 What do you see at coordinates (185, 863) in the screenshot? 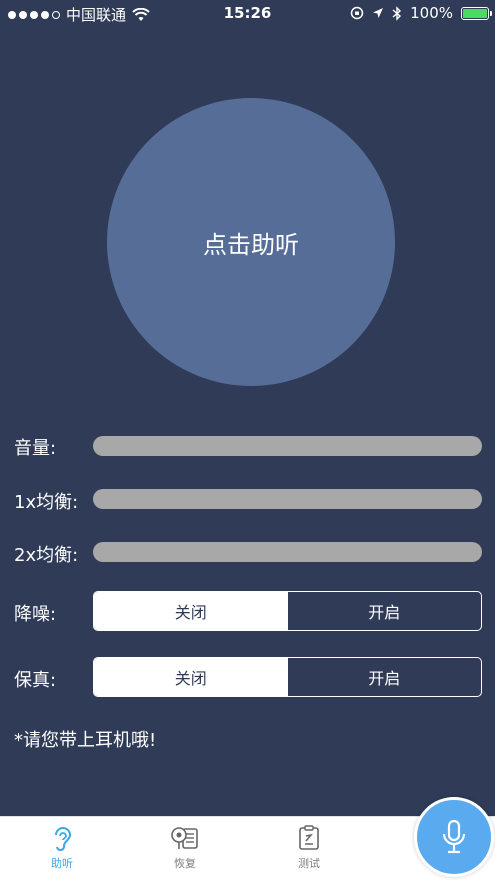
I see `tab-recovery-label: 恢复` at bounding box center [185, 863].